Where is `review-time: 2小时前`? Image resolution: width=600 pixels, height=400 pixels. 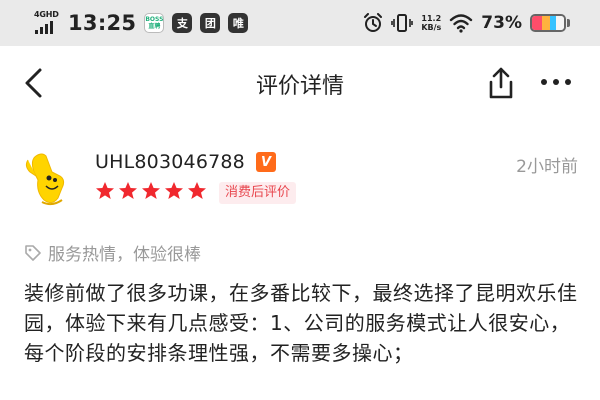
review-time: 2小时前 is located at coordinates (547, 167).